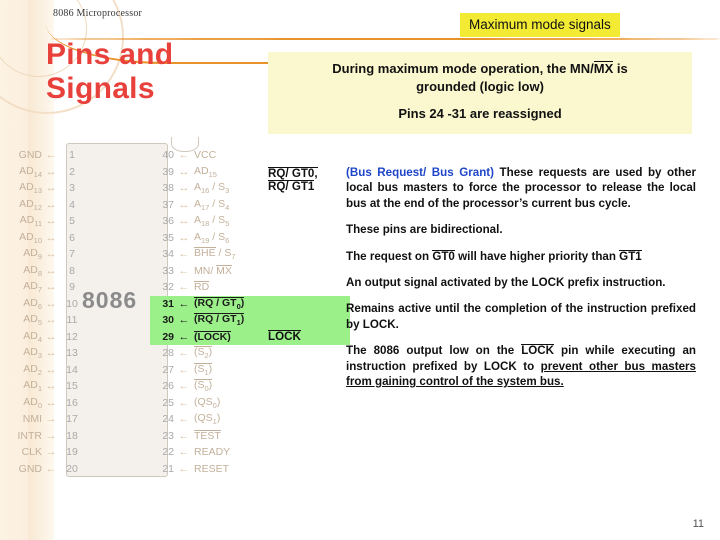 The height and width of the screenshot is (540, 720). Describe the element at coordinates (389, 256) in the screenshot. I see `desc-p3-a: The request on` at that location.